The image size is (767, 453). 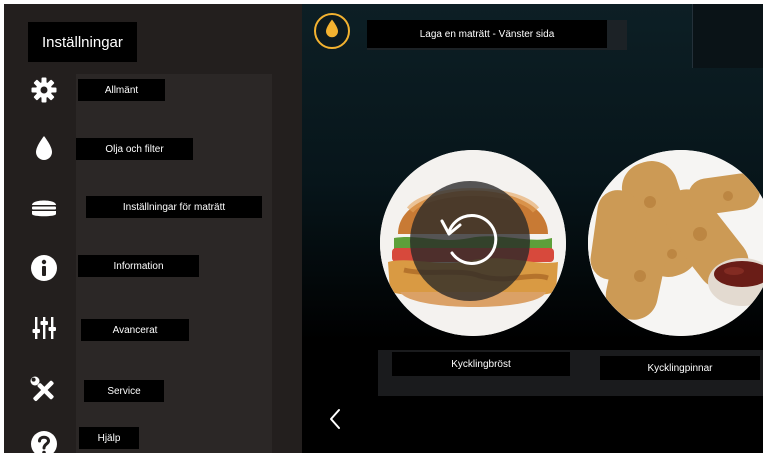 I want to click on reset-icon, so click(x=470, y=241).